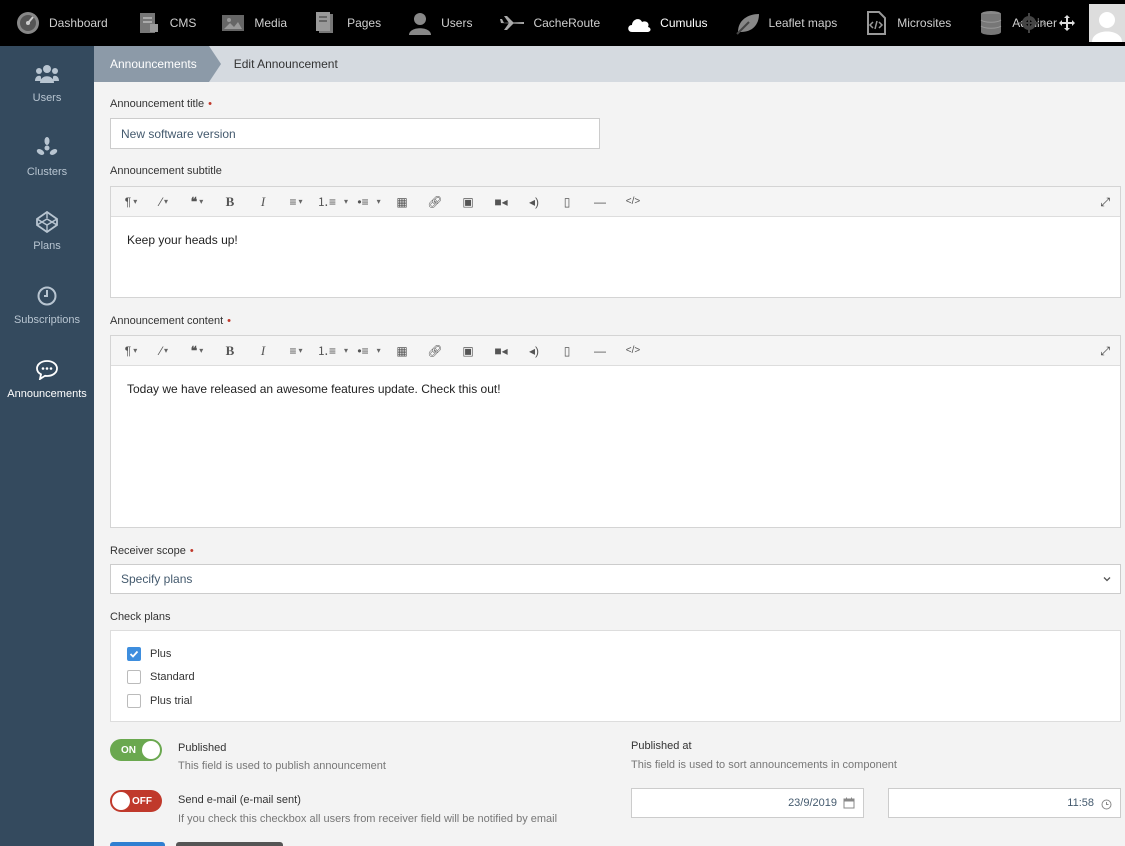 The height and width of the screenshot is (846, 1125). What do you see at coordinates (202, 748) in the screenshot?
I see `published-title: Published` at bounding box center [202, 748].